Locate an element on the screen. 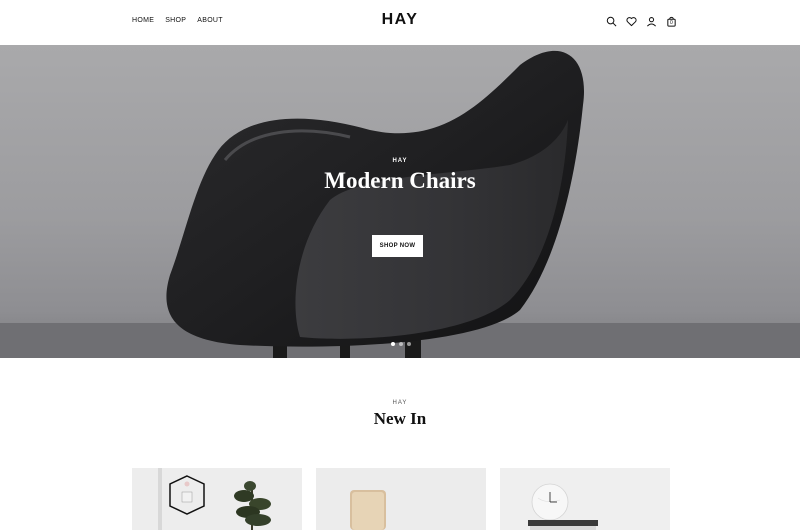 Image resolution: width=800 pixels, height=530 pixels. shop-now-button: SHOP NOW is located at coordinates (397, 246).